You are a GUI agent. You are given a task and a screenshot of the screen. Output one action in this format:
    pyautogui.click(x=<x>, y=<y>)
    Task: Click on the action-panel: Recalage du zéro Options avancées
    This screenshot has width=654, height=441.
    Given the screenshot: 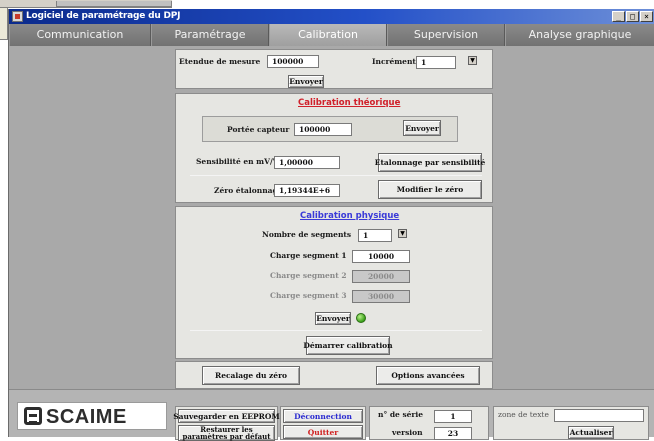 What is the action you would take?
    pyautogui.click(x=334, y=375)
    